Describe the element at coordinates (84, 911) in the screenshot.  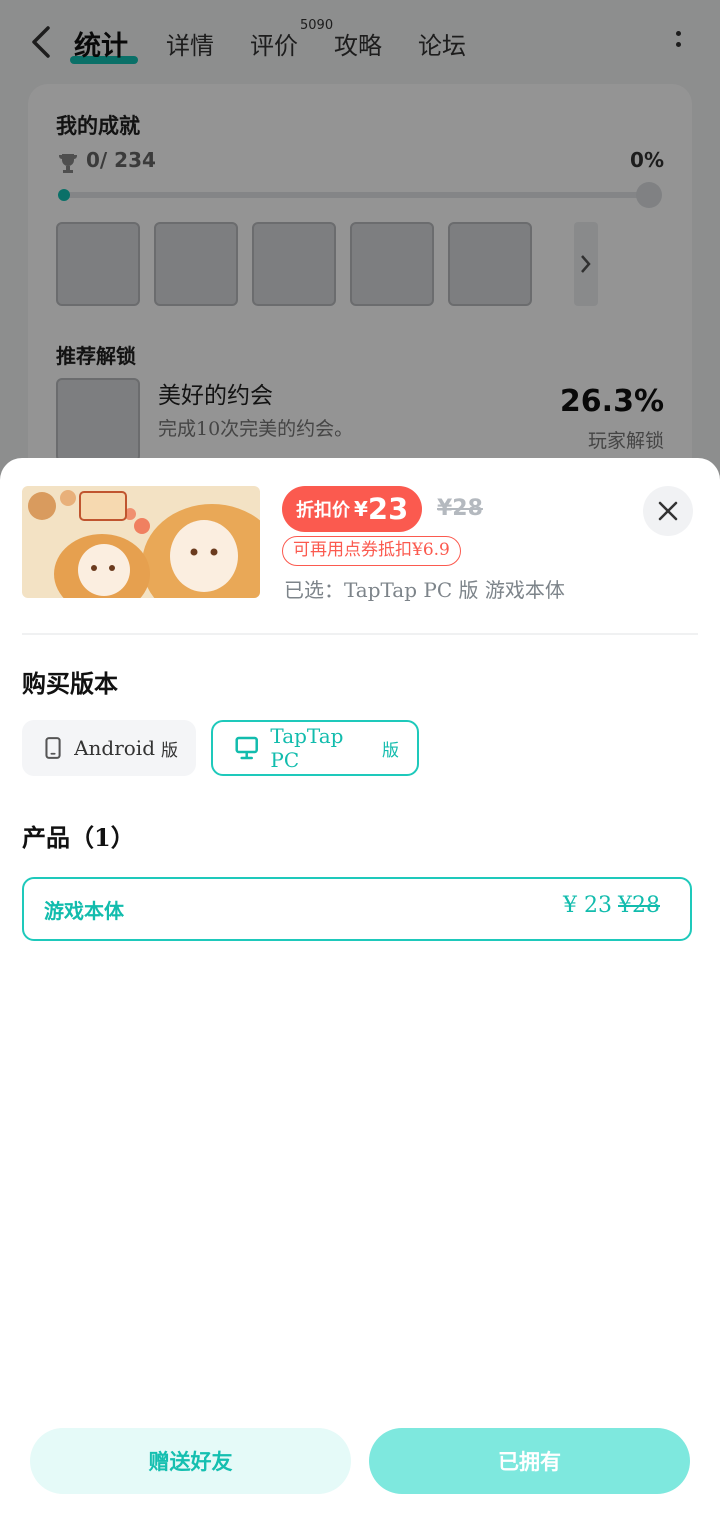
I see `product-name: 游戏本体` at that location.